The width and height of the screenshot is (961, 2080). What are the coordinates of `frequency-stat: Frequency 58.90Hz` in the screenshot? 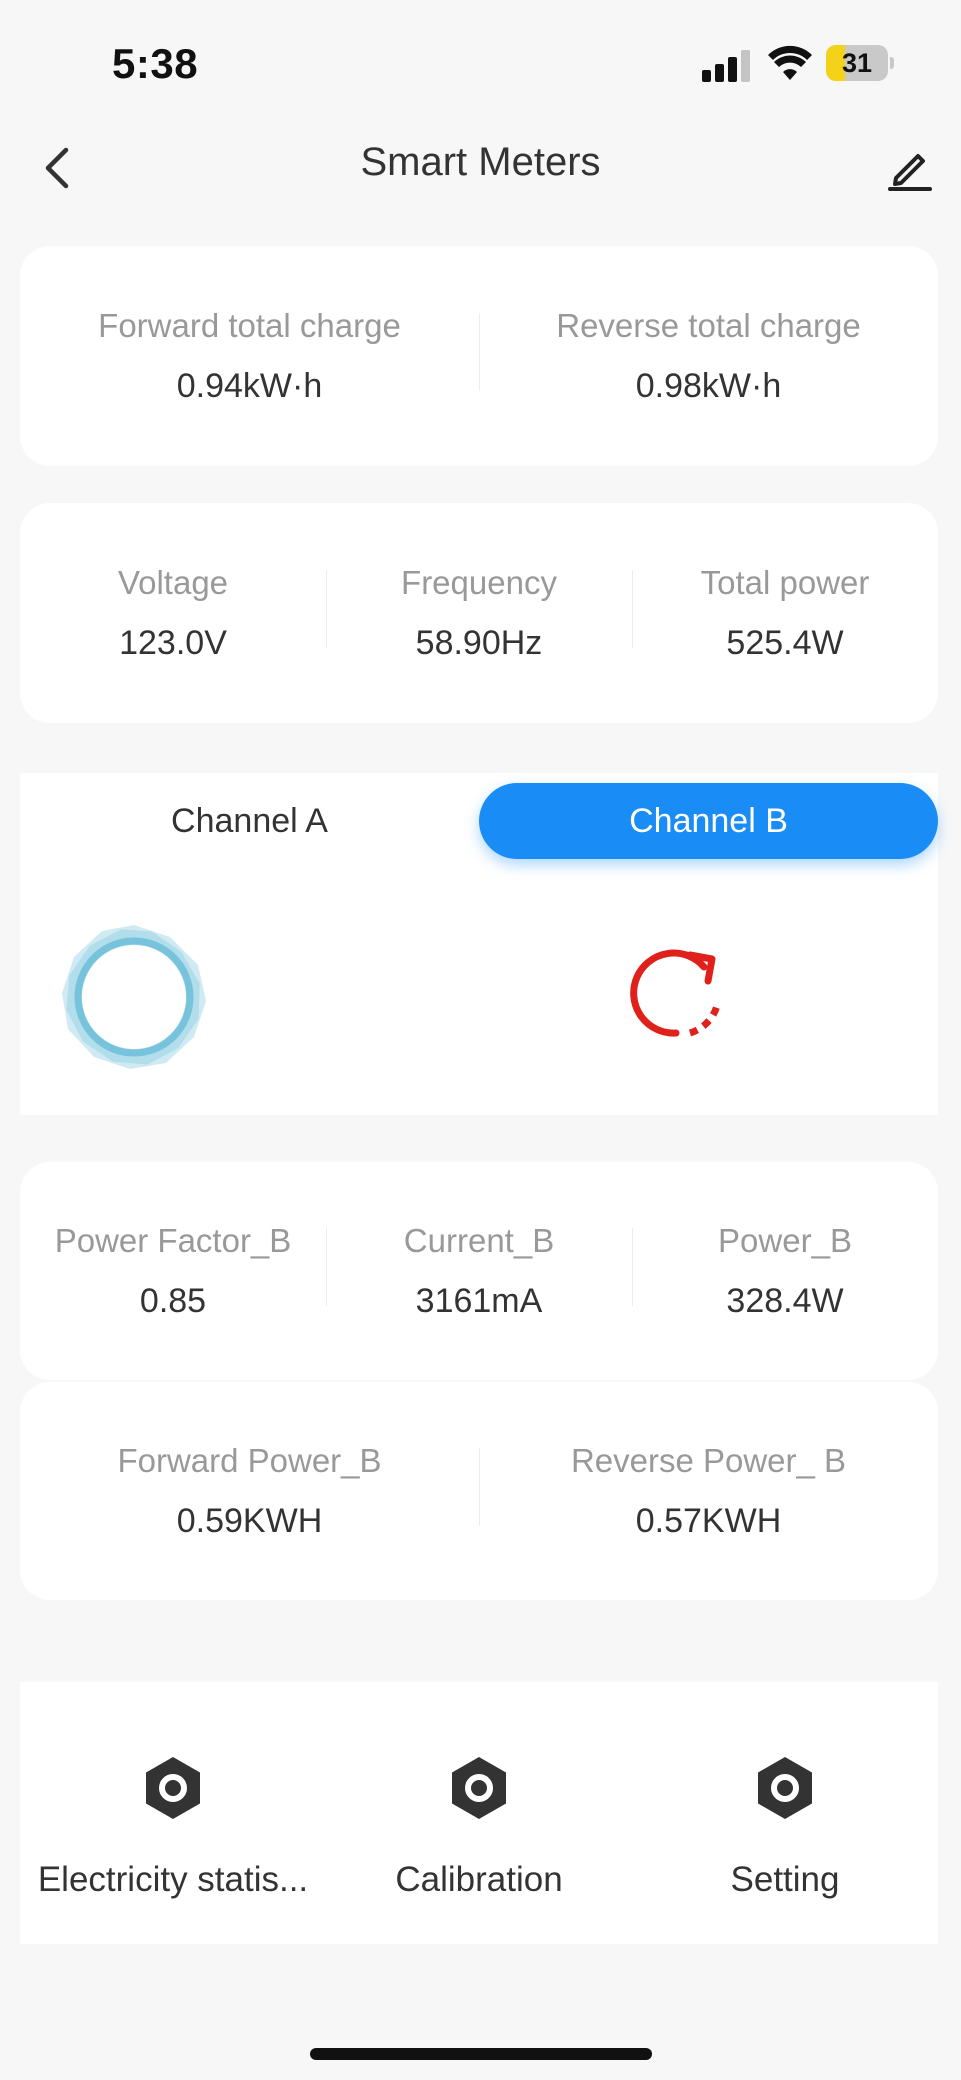 It's located at (479, 613).